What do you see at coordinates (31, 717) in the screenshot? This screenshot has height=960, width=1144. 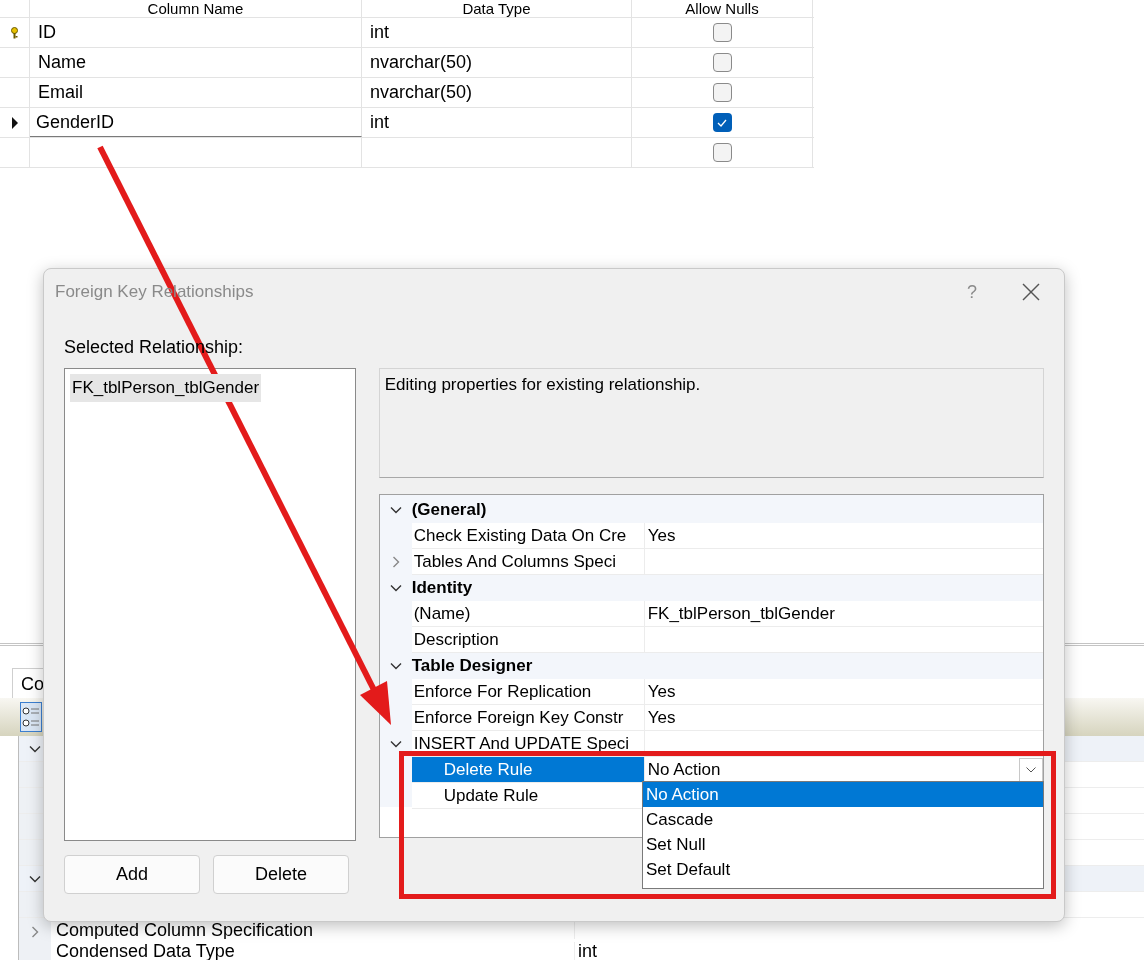 I see `categorized-view-icon` at bounding box center [31, 717].